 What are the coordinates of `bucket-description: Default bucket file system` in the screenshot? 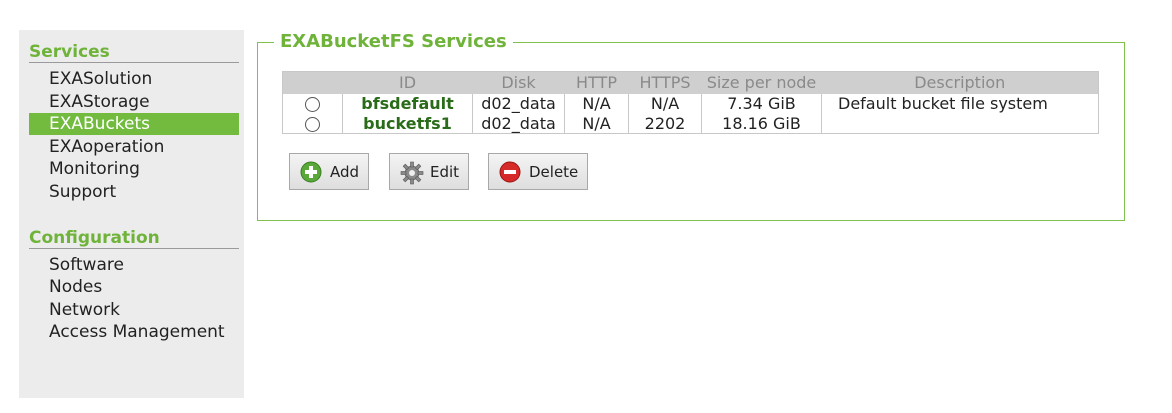 It's located at (960, 103).